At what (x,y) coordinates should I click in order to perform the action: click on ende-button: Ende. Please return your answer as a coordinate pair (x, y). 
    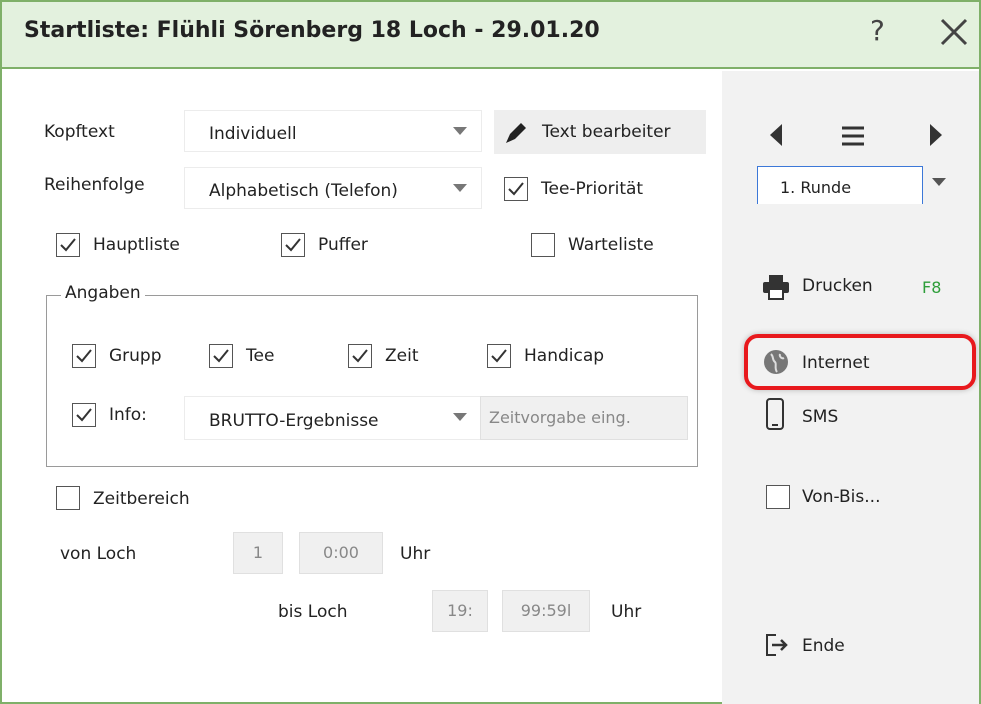
    Looking at the image, I should click on (823, 646).